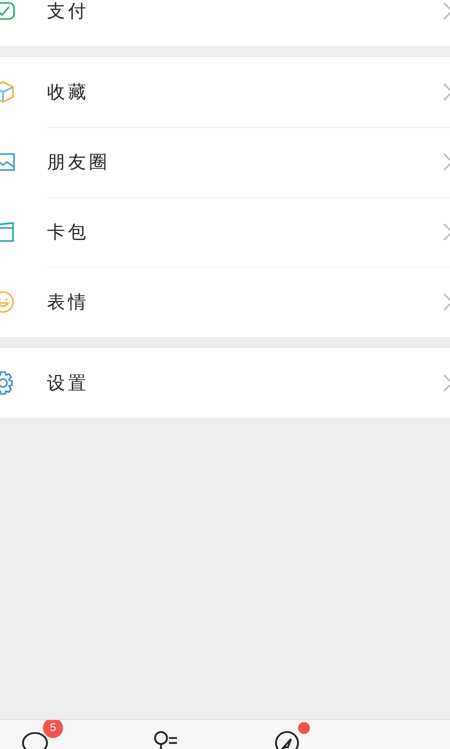 The width and height of the screenshot is (450, 749). What do you see at coordinates (68, 232) in the screenshot?
I see `menu-item-label: 卡包` at bounding box center [68, 232].